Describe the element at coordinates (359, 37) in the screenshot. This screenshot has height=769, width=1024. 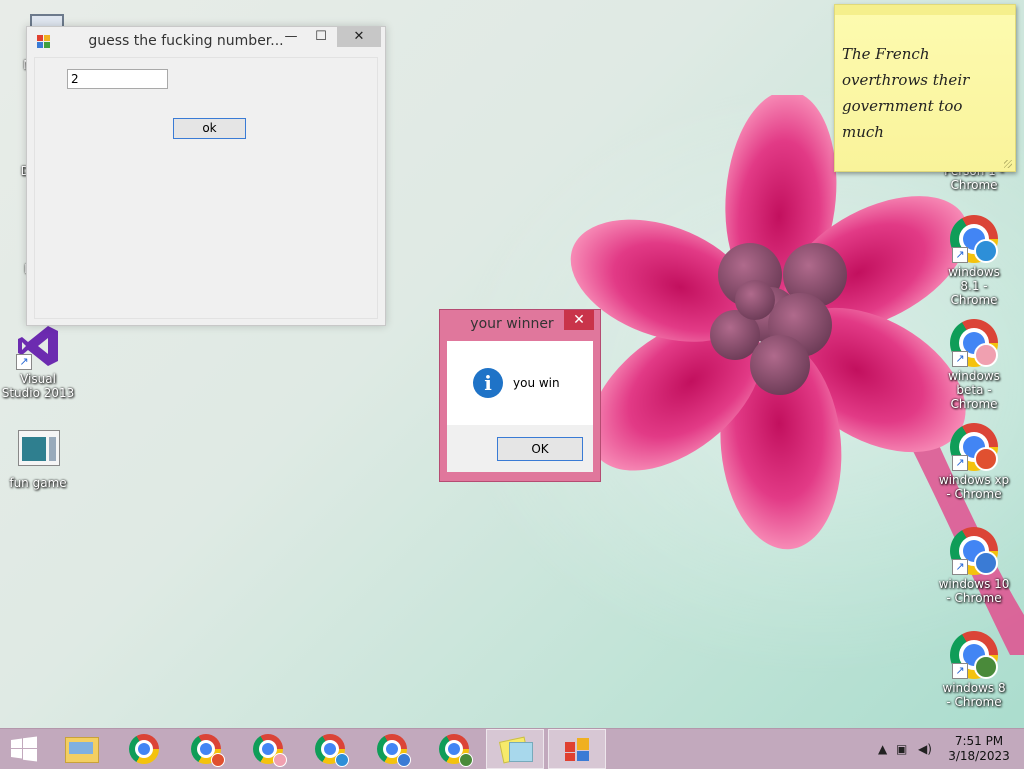
I see `close-button: ✕` at that location.